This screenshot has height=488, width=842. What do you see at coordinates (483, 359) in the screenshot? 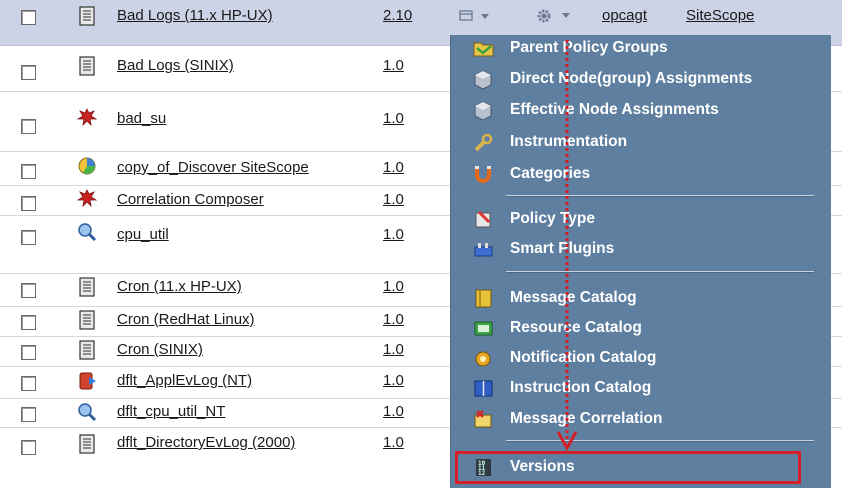
I see `notification-icon` at bounding box center [483, 359].